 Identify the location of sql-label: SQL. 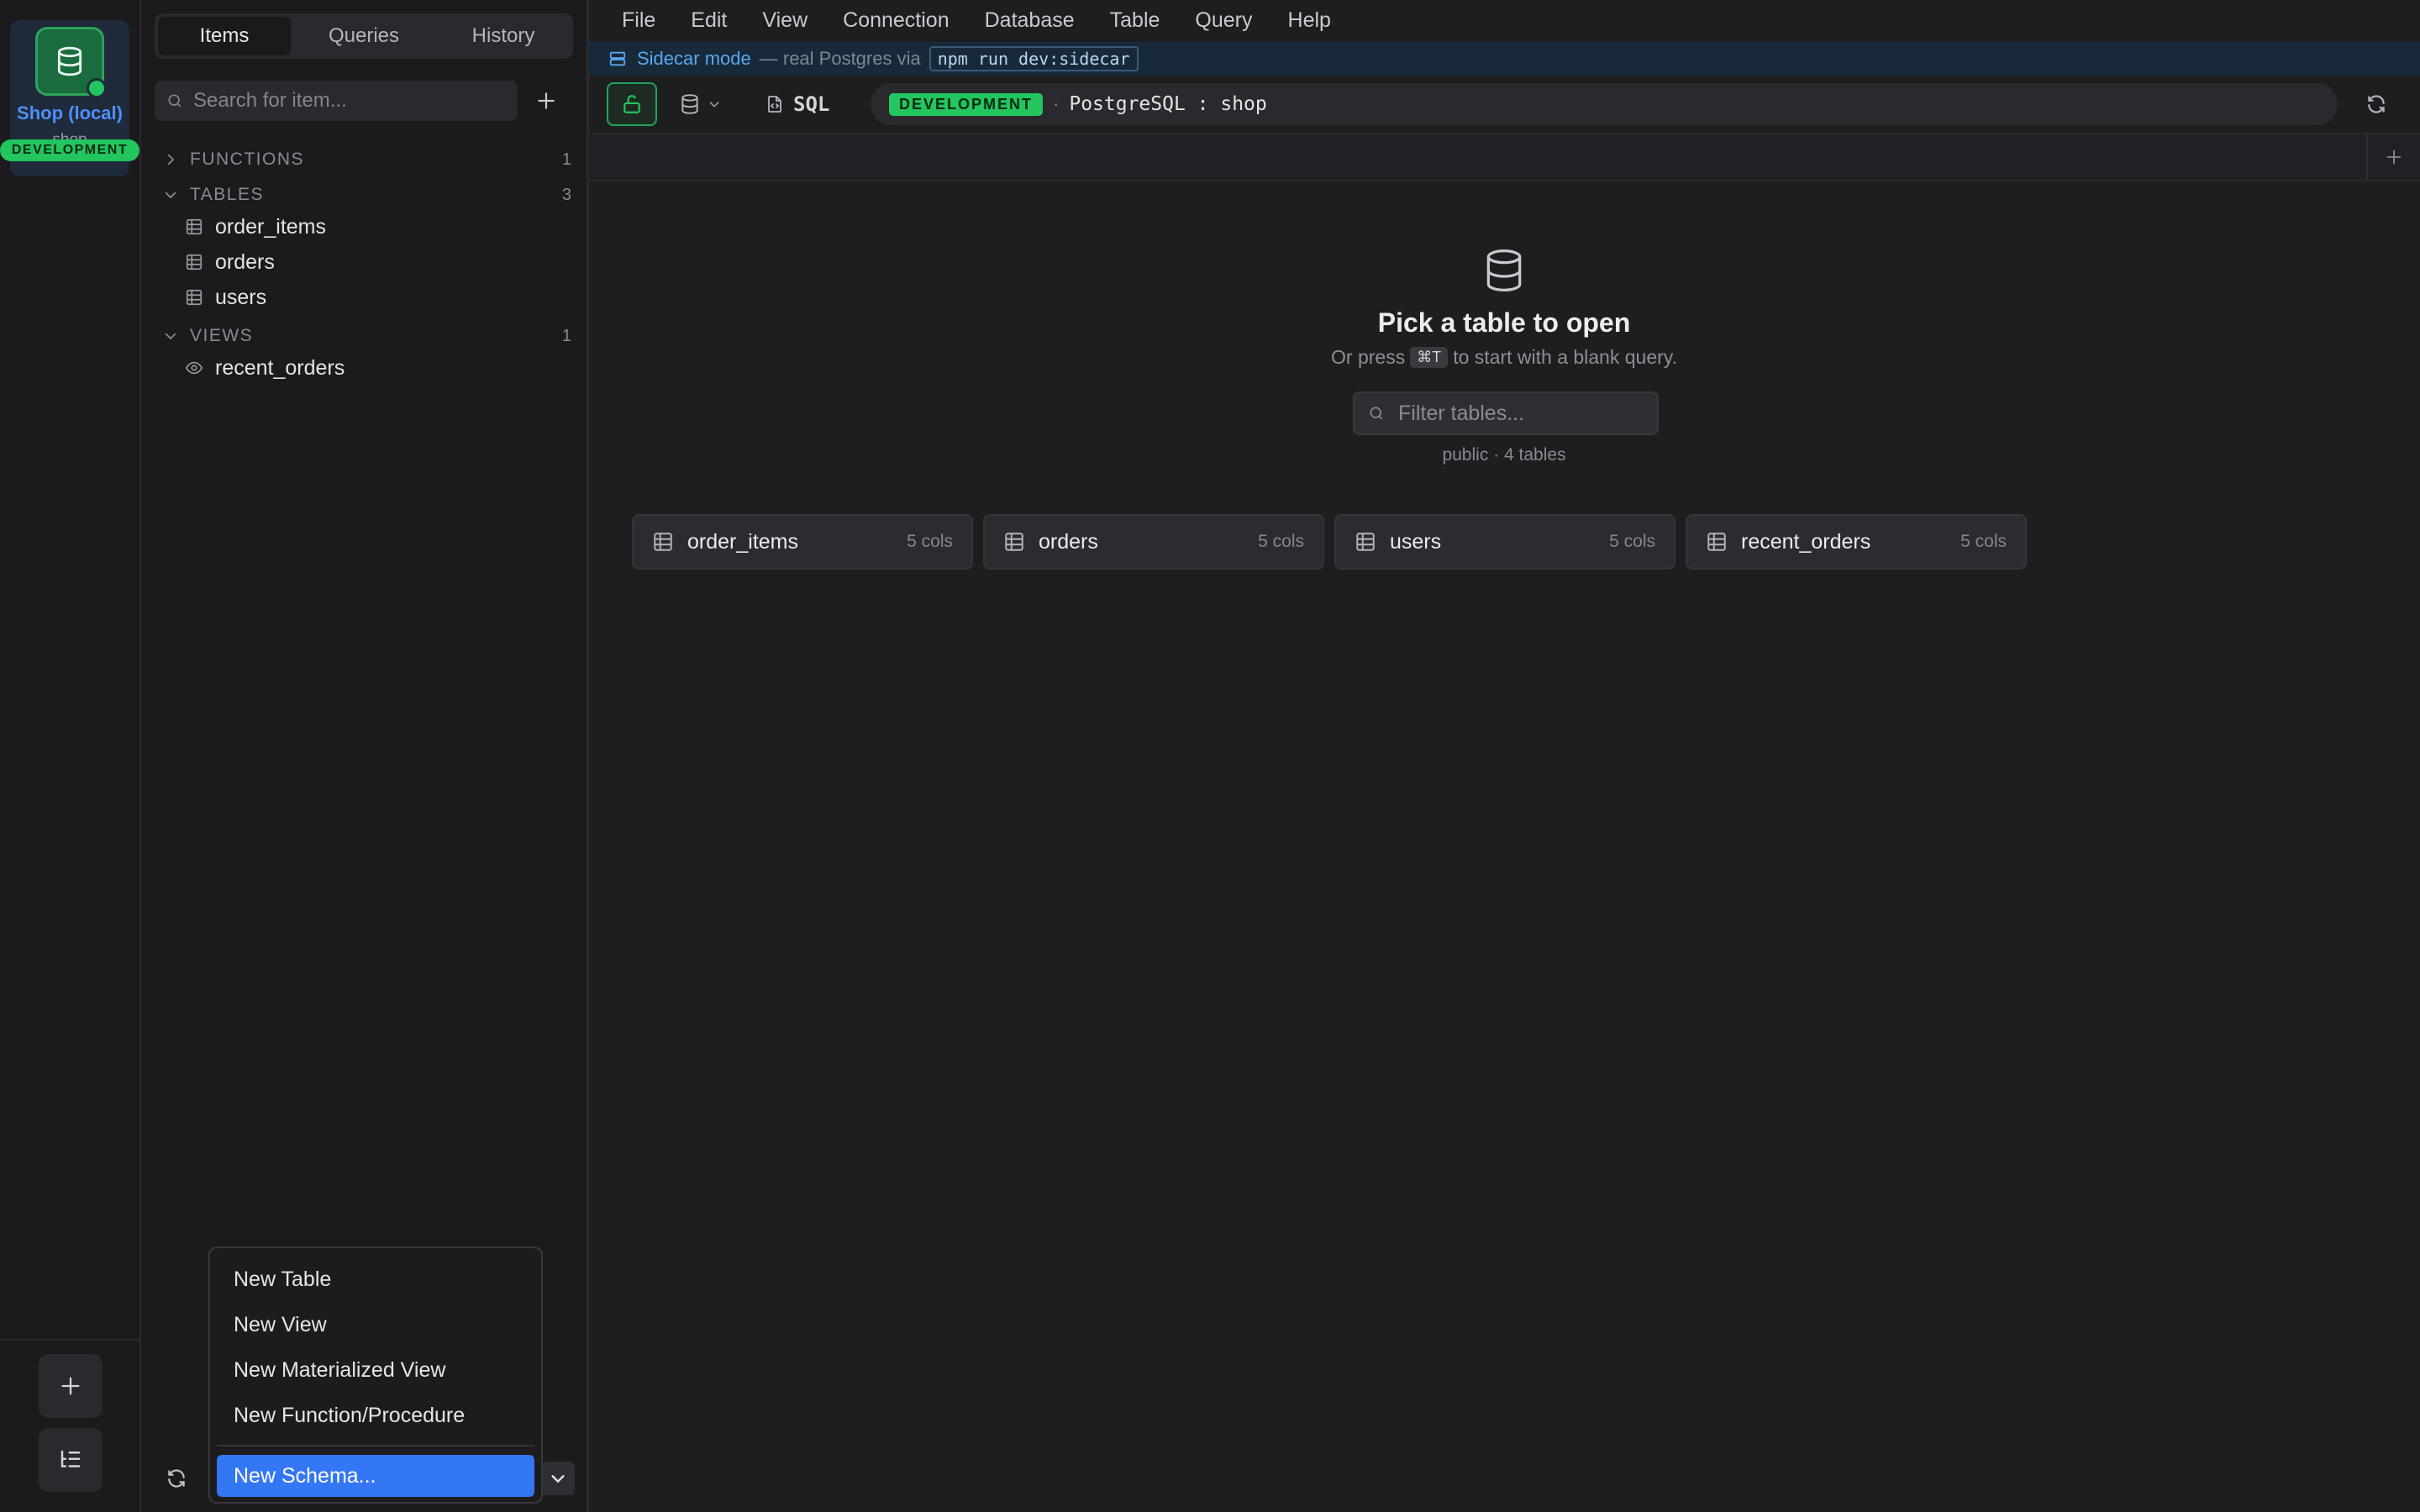
(811, 104).